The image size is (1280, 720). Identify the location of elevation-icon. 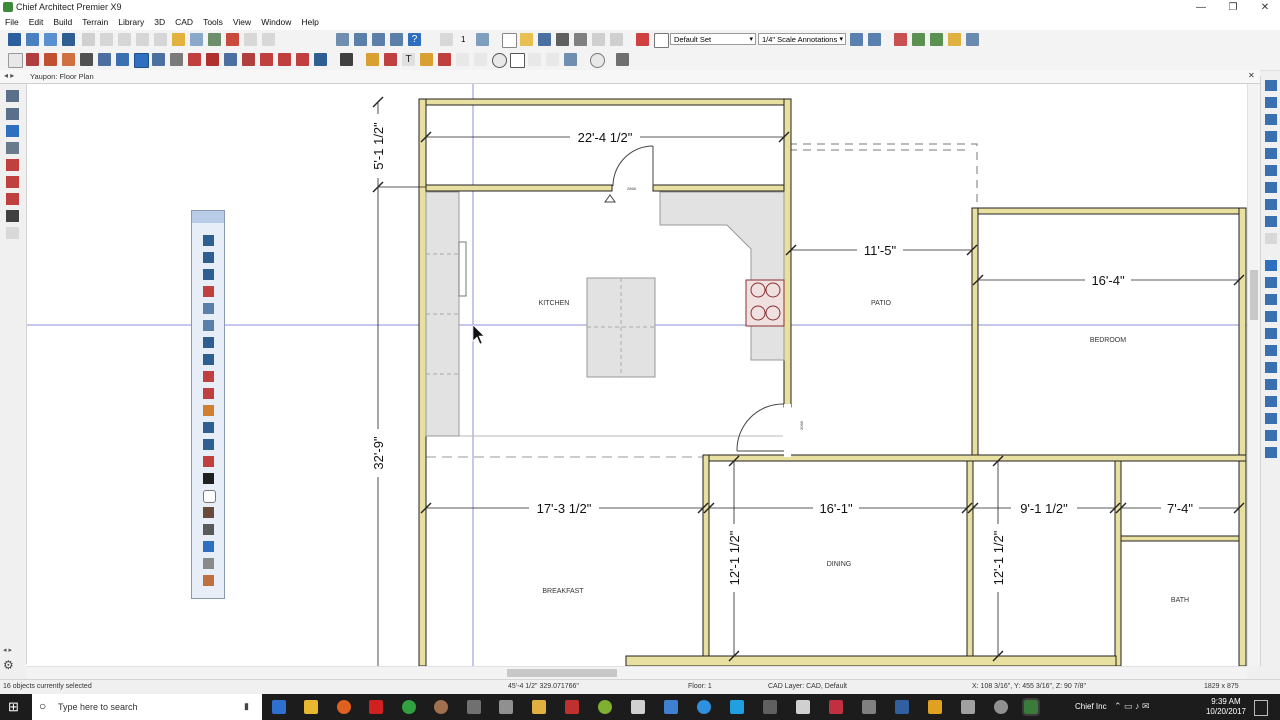
(68, 39).